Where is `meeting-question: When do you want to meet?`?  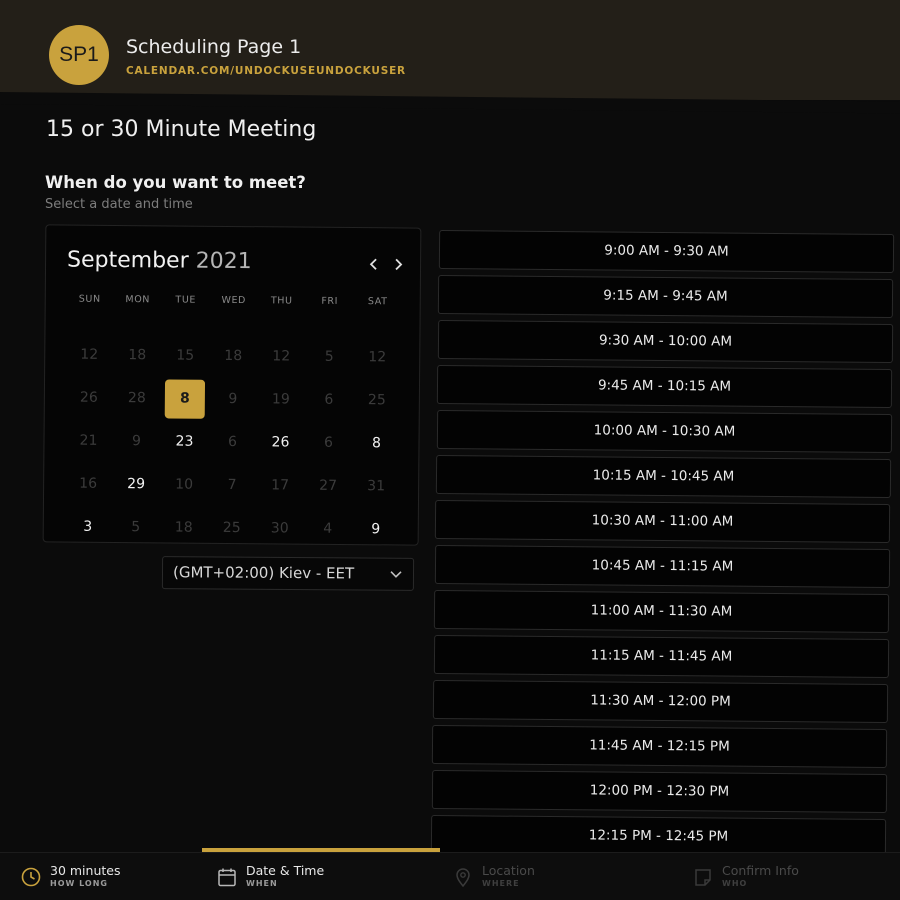
meeting-question: When do you want to meet? is located at coordinates (175, 182).